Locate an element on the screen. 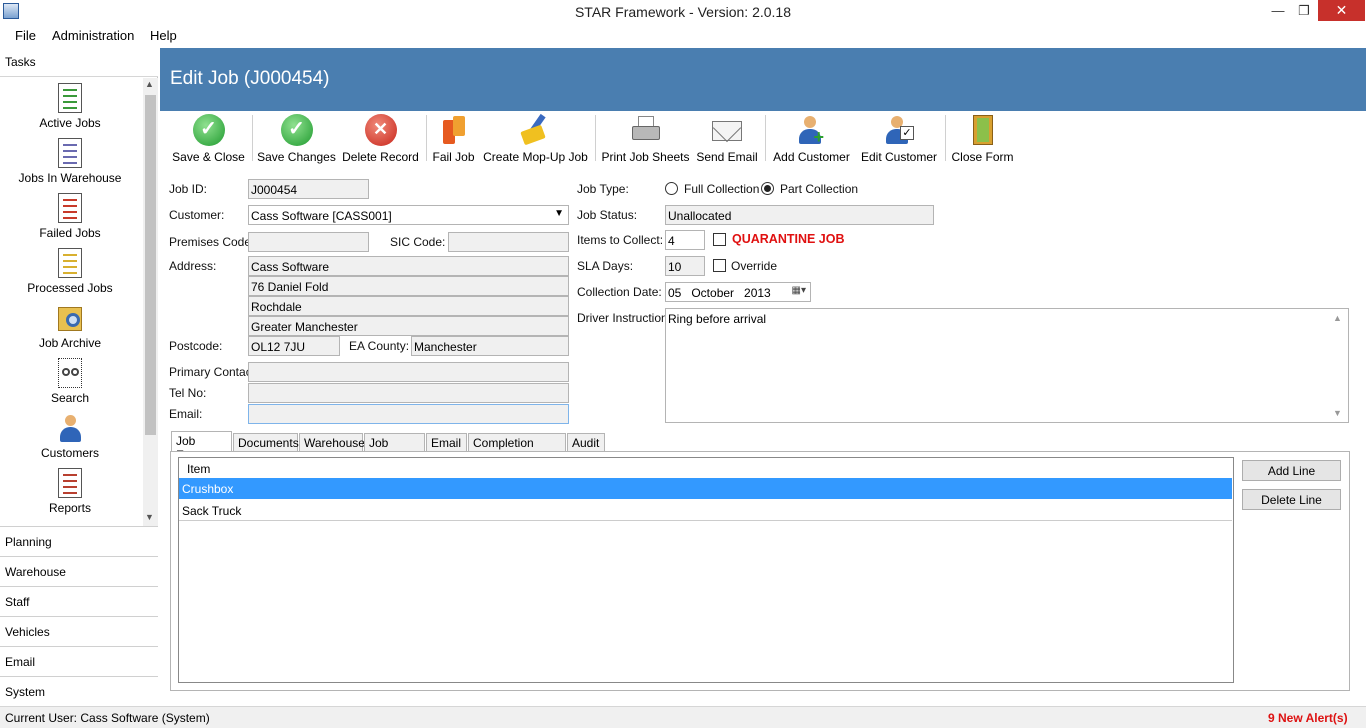  grid-column-header: Item is located at coordinates (705, 468).